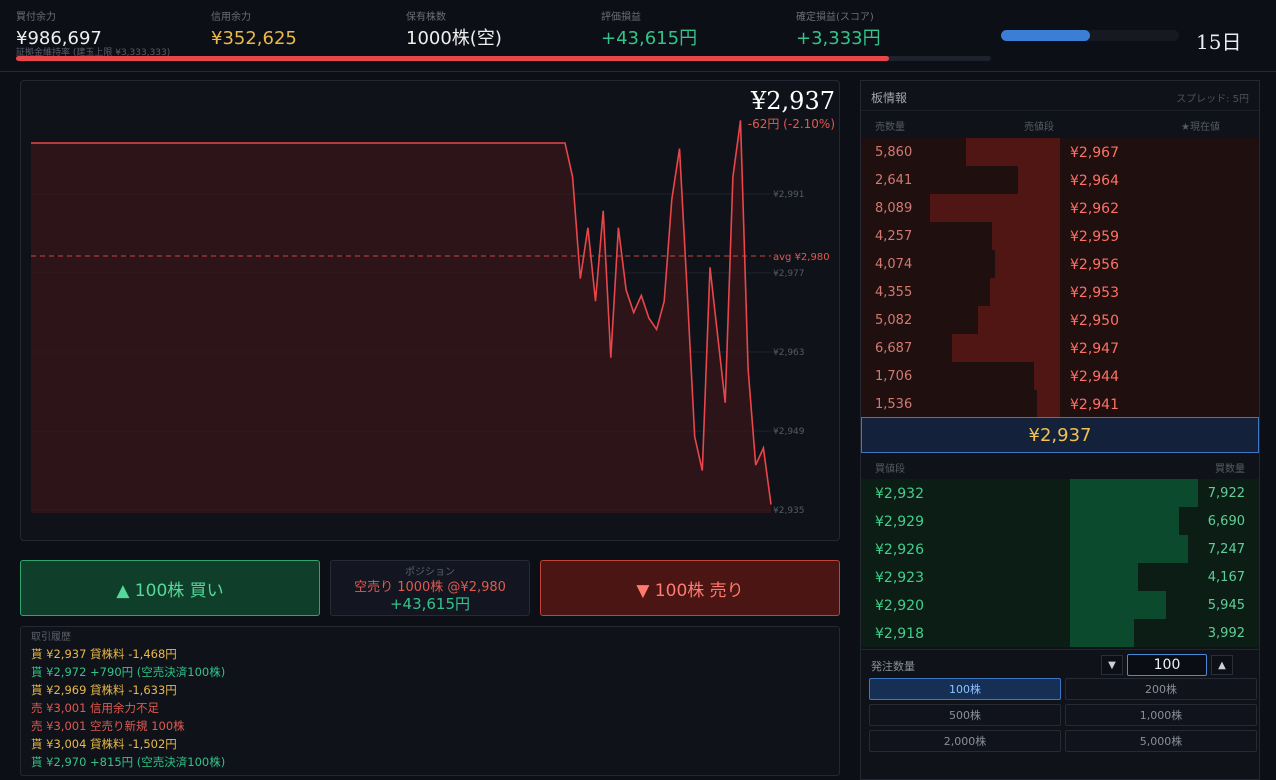 This screenshot has width=1276, height=780. I want to click on ask-row: 8,089 ¥2,962, so click(1060, 208).